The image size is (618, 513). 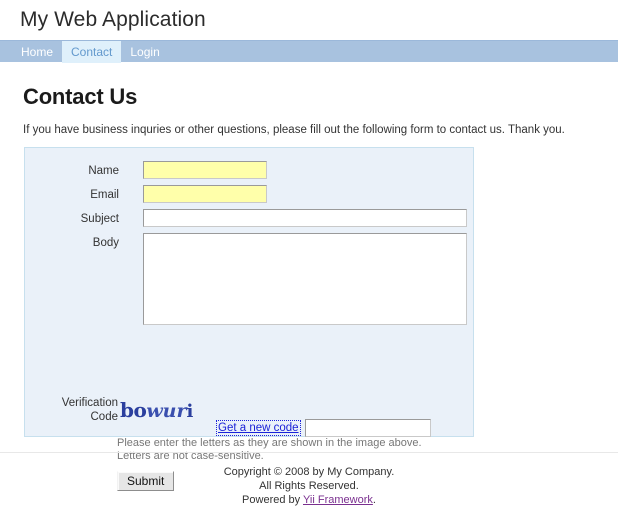 I want to click on verification-code-input, so click(x=368, y=428).